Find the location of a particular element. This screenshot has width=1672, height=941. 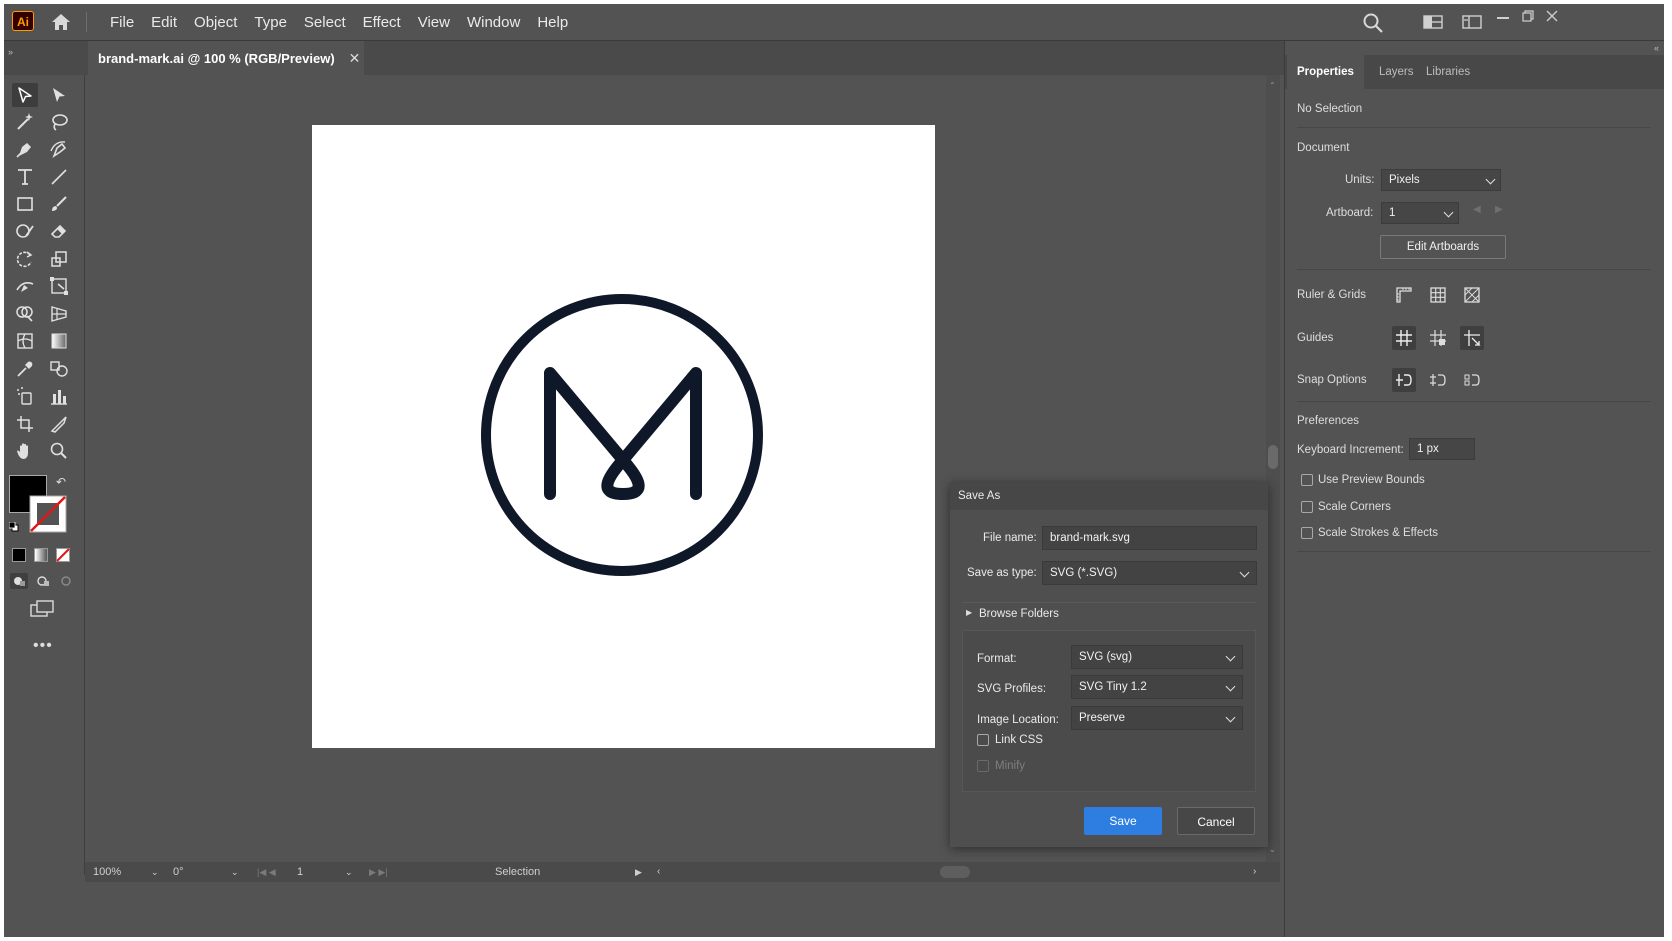

width-tool-icon is located at coordinates (25, 286).